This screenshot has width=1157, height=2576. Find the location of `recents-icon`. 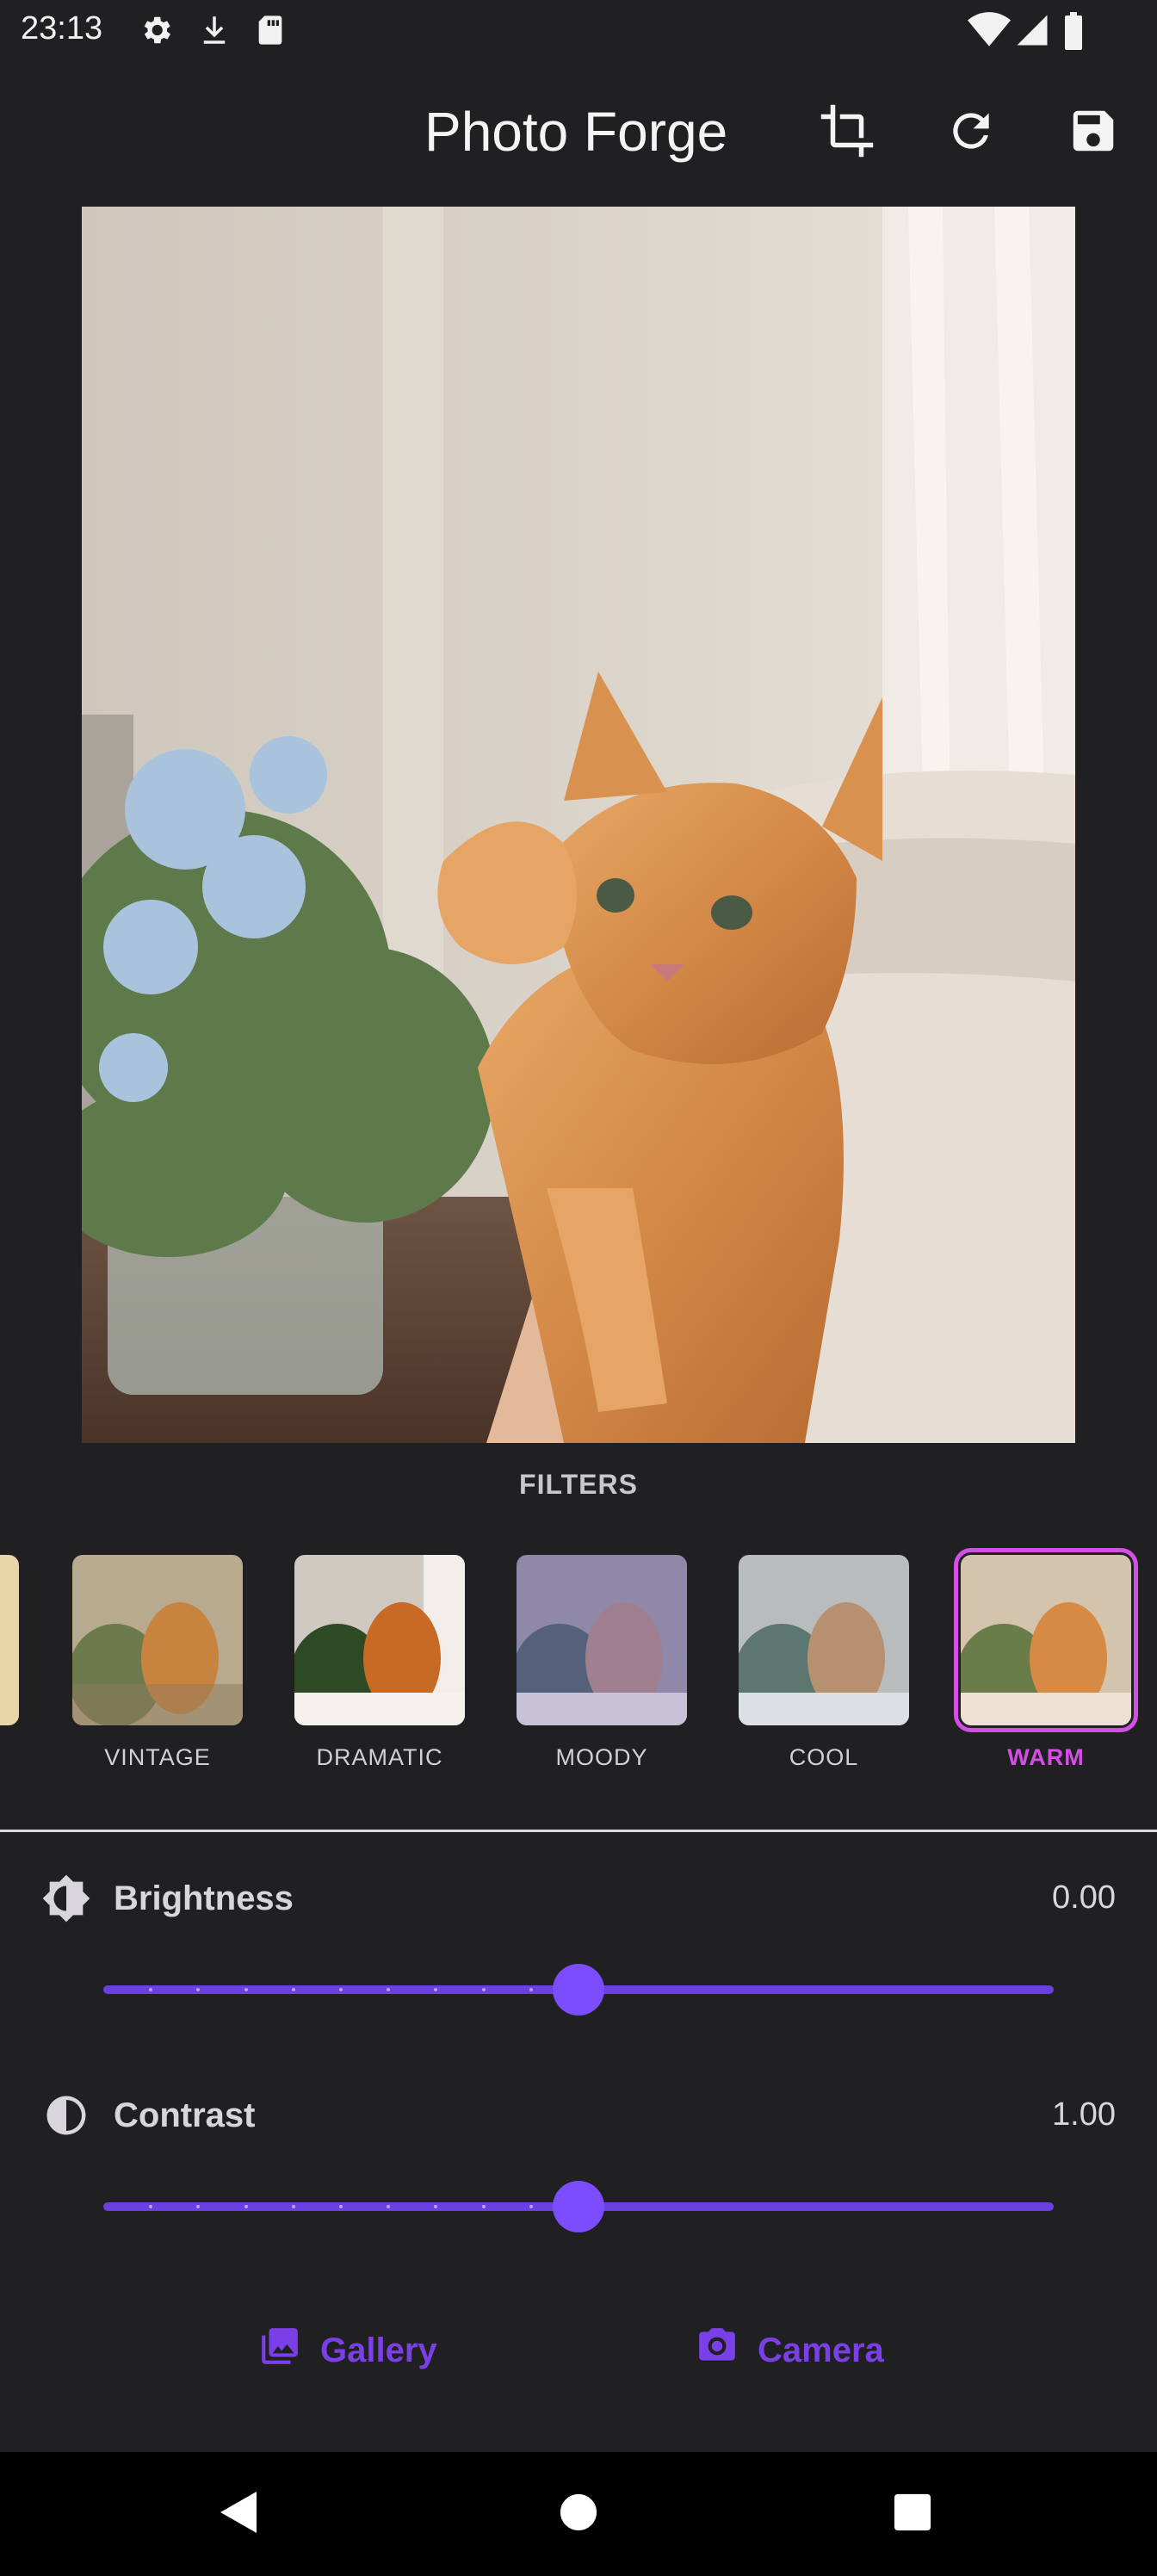

recents-icon is located at coordinates (913, 2514).